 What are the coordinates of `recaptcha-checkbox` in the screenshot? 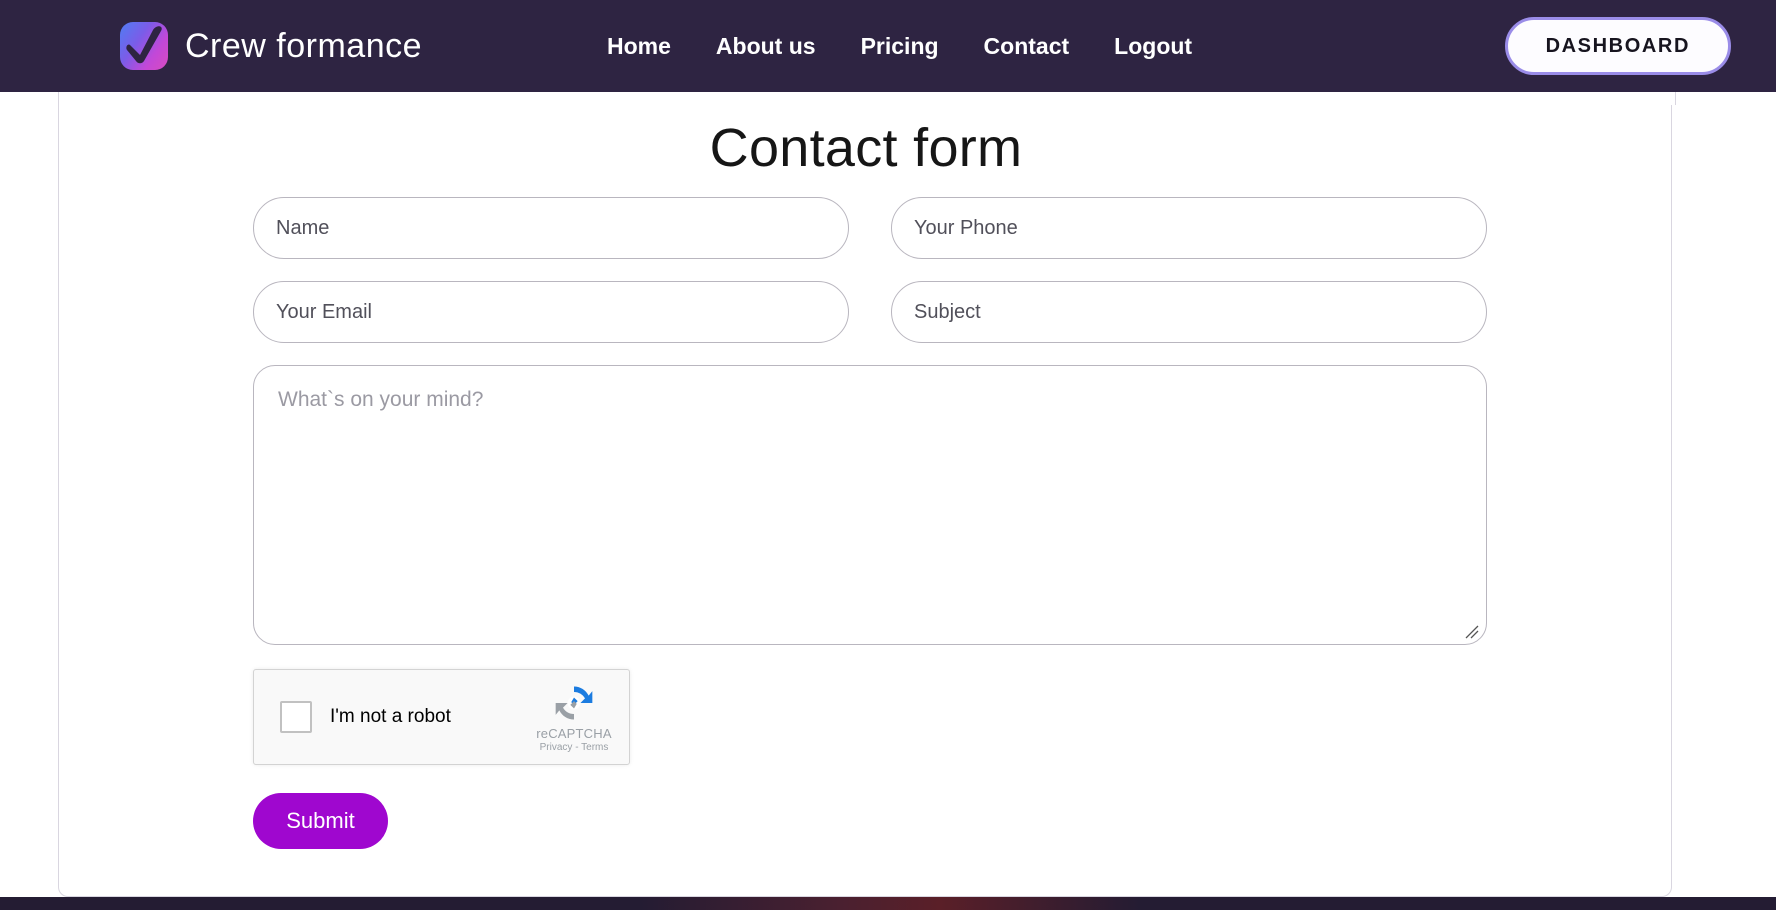 It's located at (296, 717).